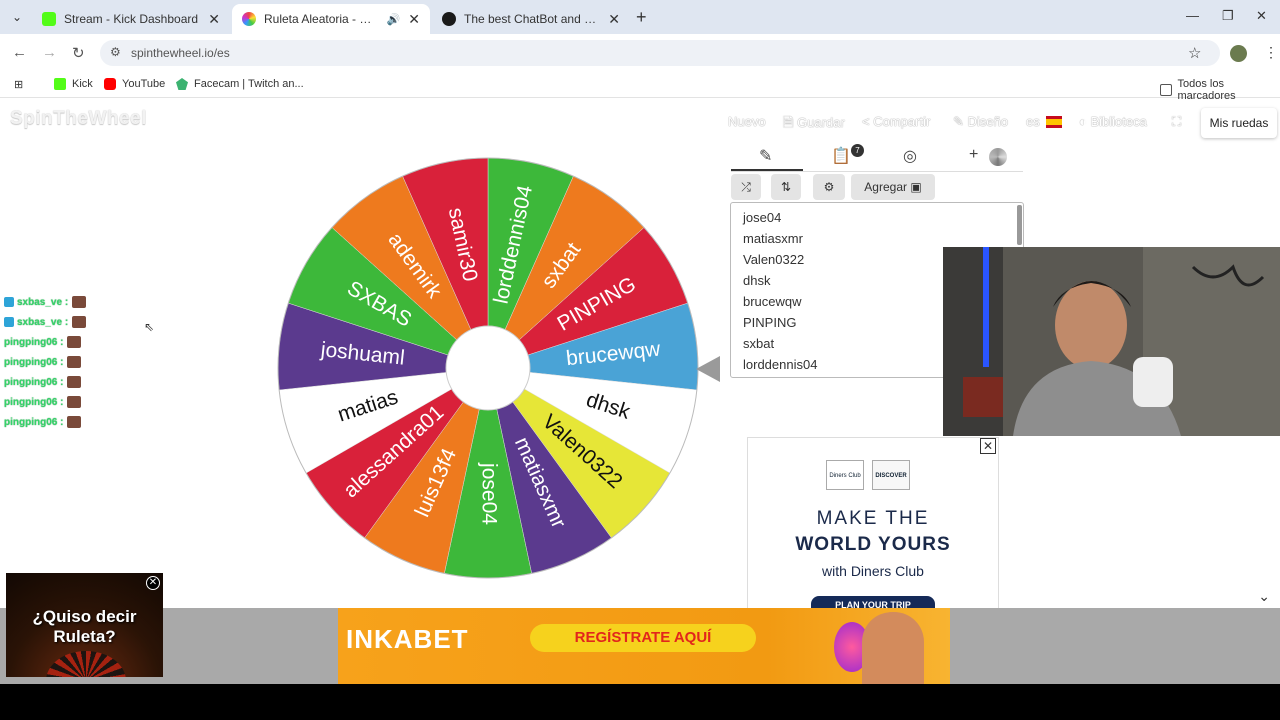 The image size is (1280, 720). I want to click on diseno-button: ✎ Diseño, so click(980, 122).